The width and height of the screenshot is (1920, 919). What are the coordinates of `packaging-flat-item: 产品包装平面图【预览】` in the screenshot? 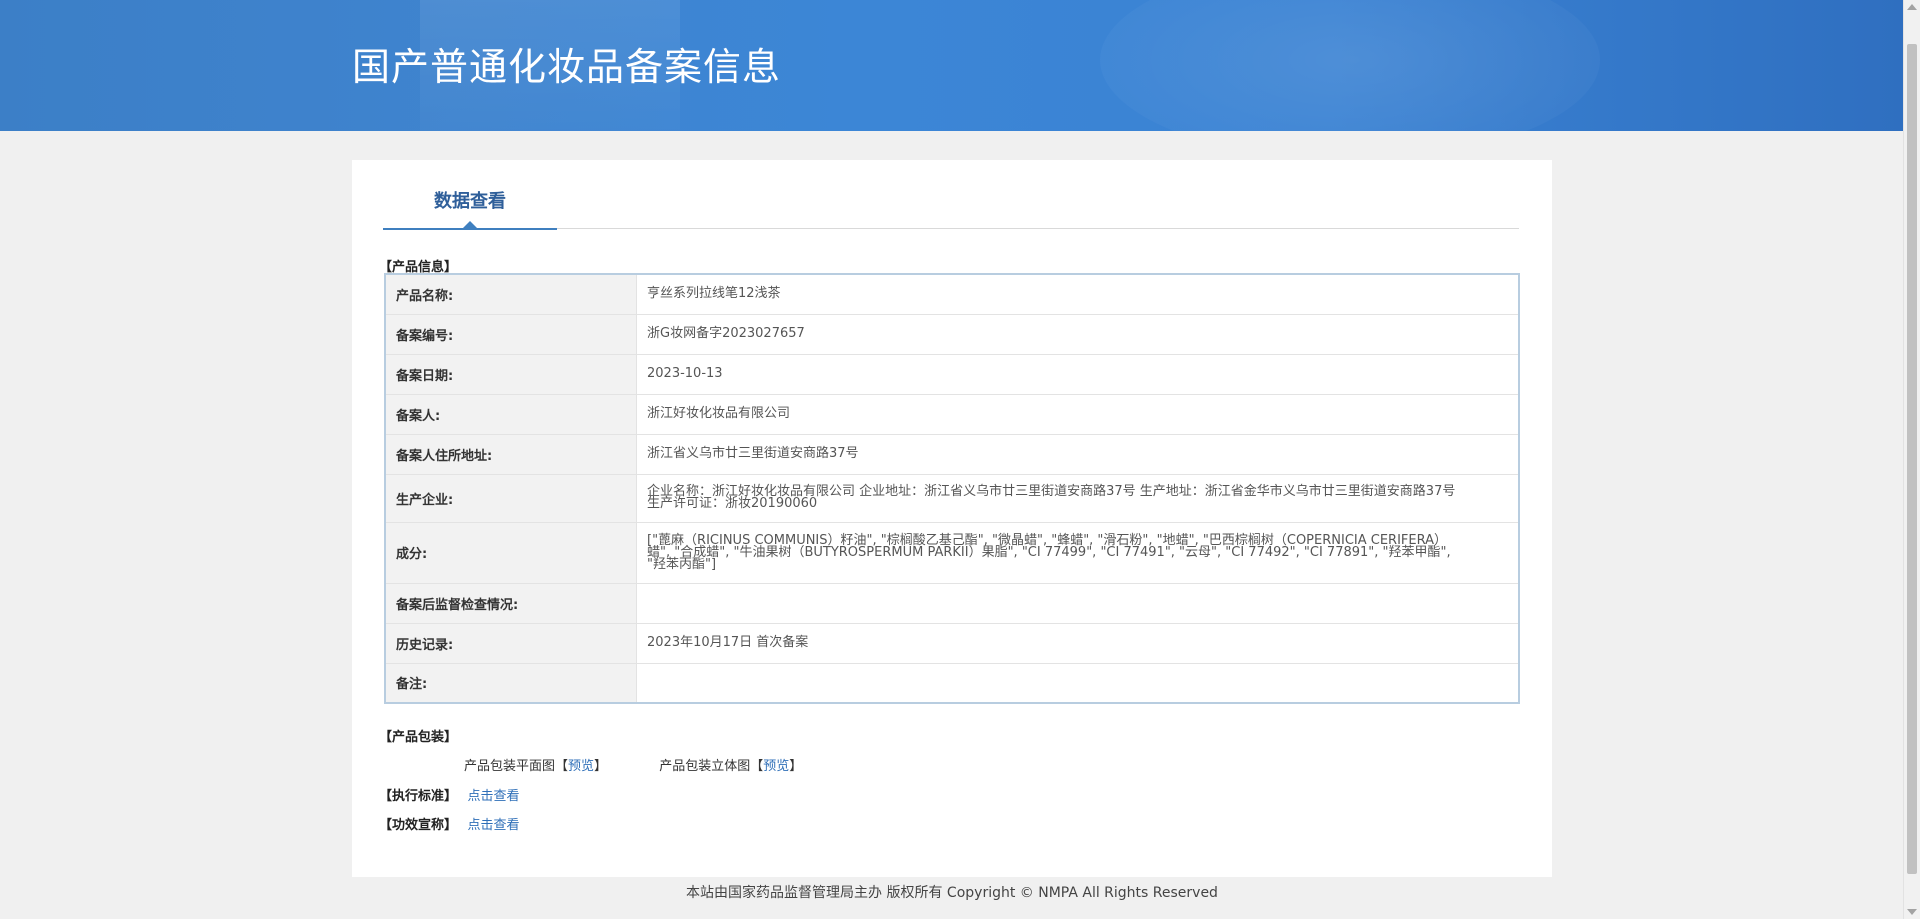 It's located at (535, 764).